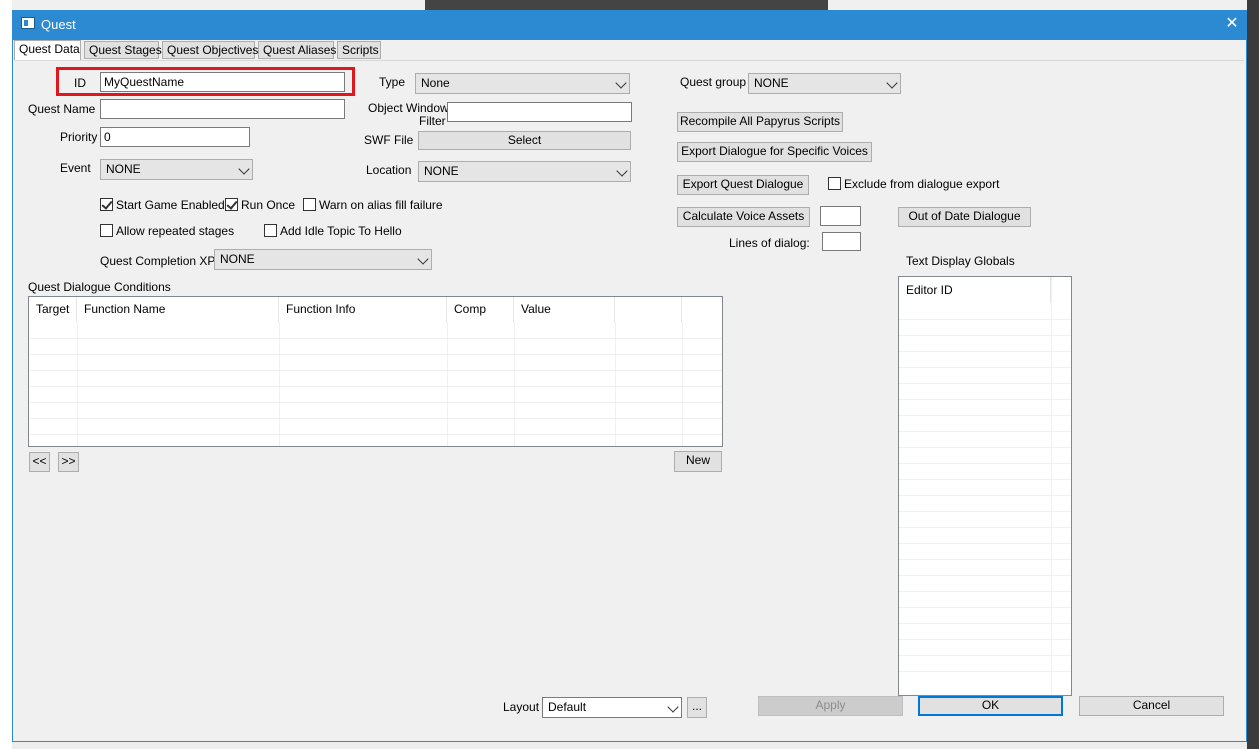 The height and width of the screenshot is (749, 1259). What do you see at coordinates (123, 169) in the screenshot?
I see `event-value: NONE` at bounding box center [123, 169].